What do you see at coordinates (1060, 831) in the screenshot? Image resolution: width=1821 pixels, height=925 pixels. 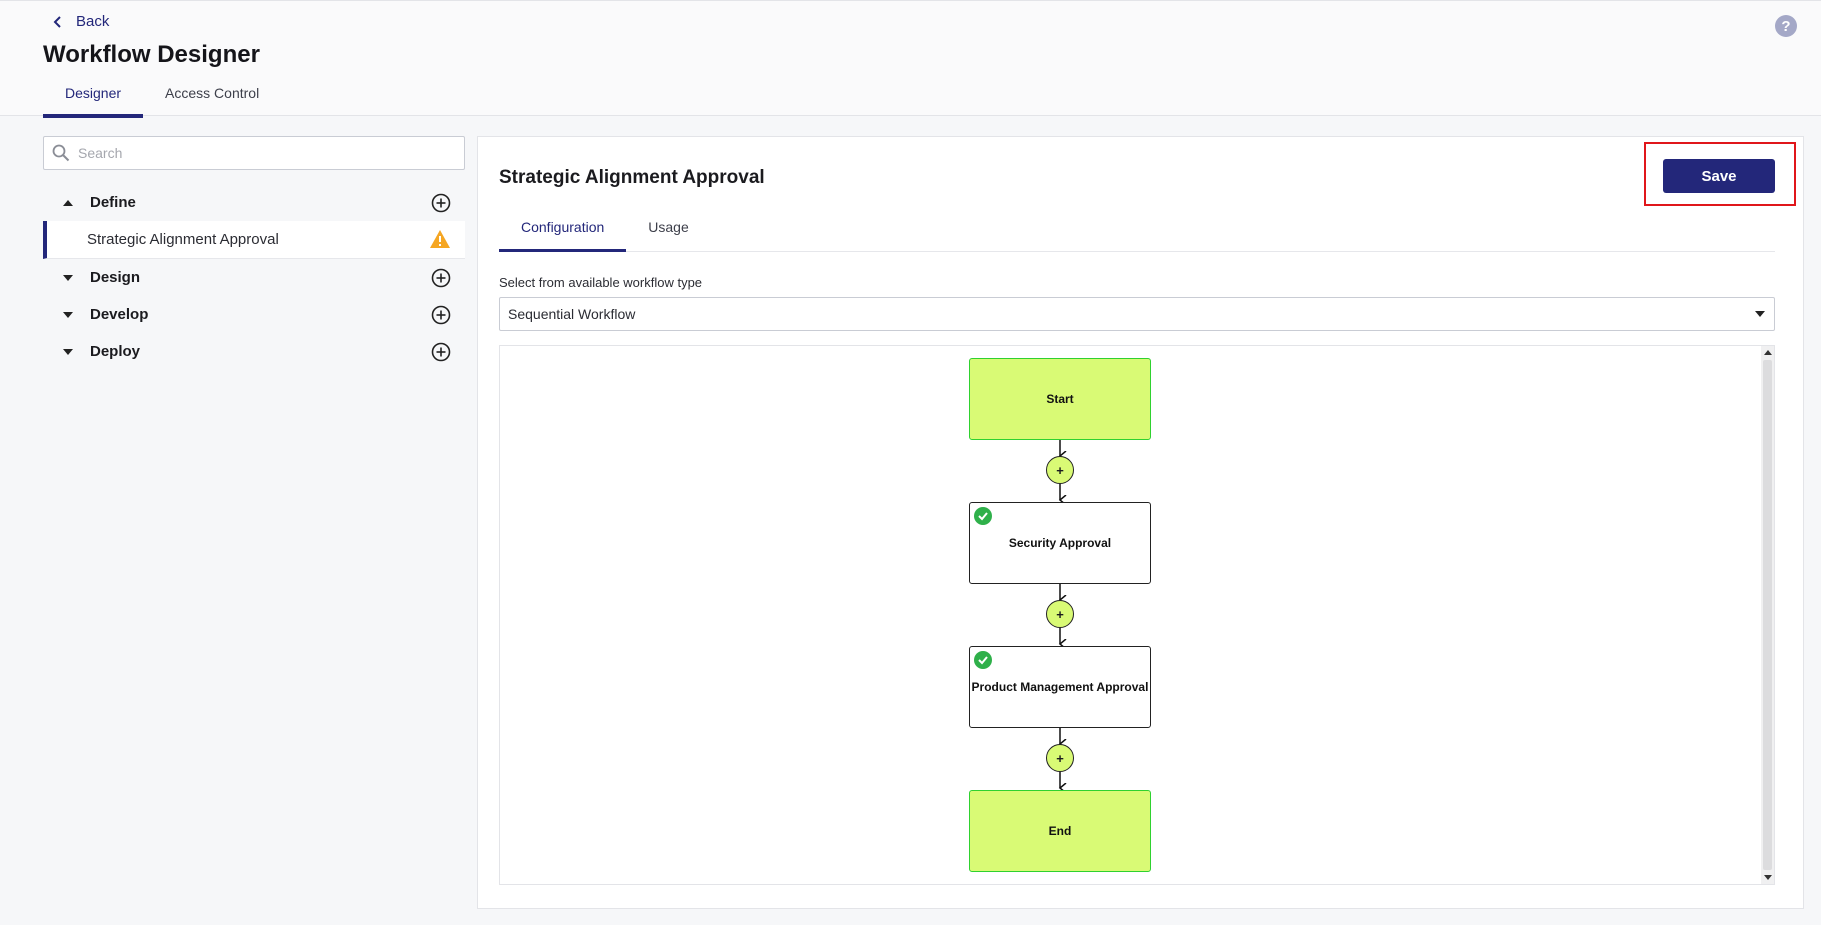 I see `end-node: End` at bounding box center [1060, 831].